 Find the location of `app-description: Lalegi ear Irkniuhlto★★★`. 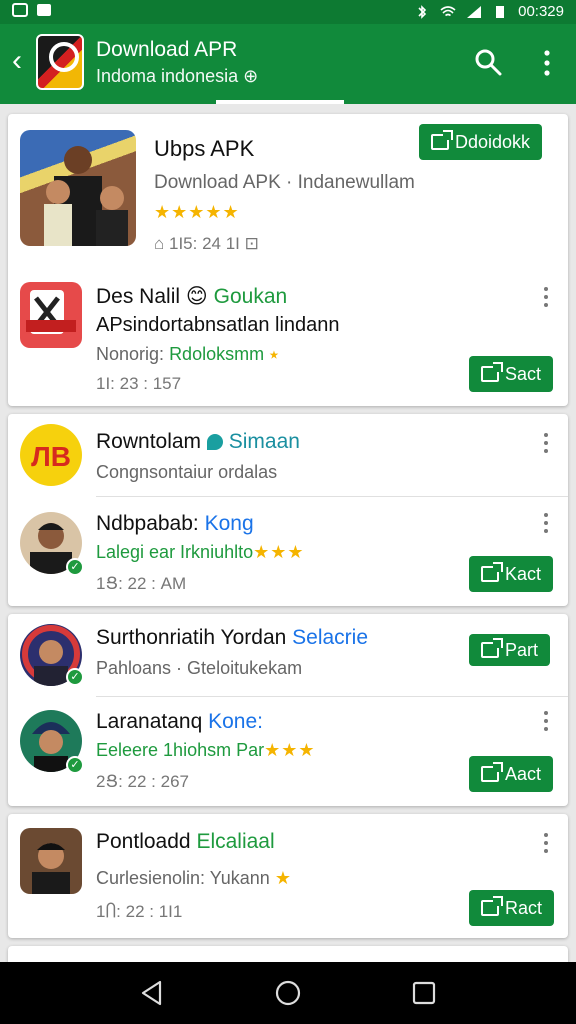

app-description: Lalegi ear Irkniuhlto★★★ is located at coordinates (200, 552).